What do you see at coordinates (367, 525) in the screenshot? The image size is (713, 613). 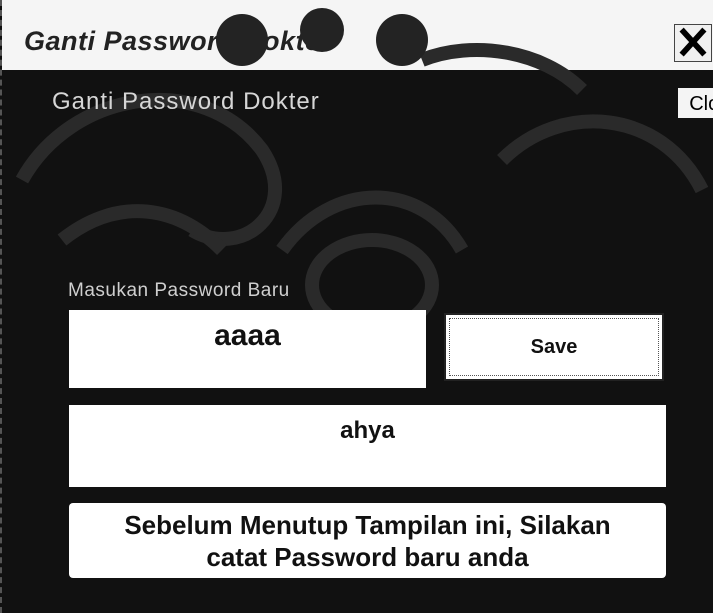 I see `notice-line-1: Sebelum Menutup Tampilan ini, Silakan` at bounding box center [367, 525].